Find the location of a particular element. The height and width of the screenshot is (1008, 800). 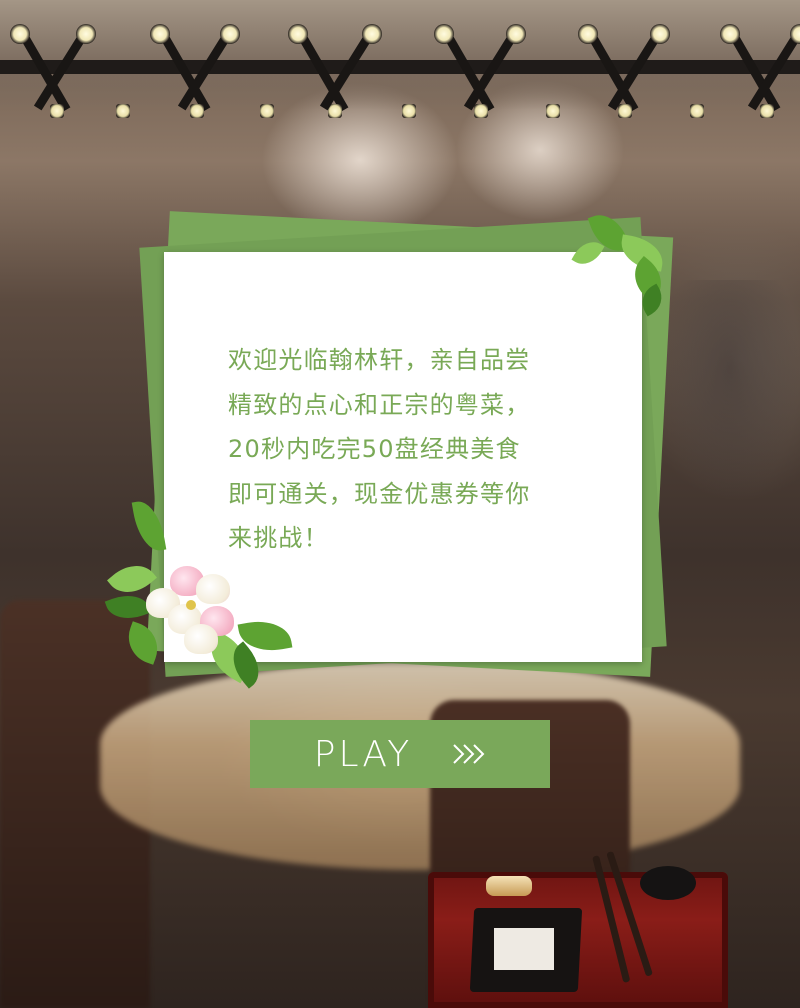

spring-roll is located at coordinates (509, 886).